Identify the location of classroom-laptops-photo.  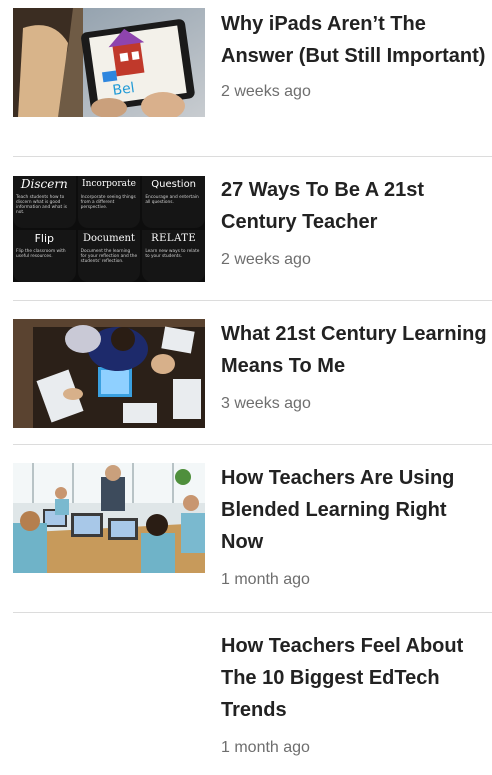
(109, 518).